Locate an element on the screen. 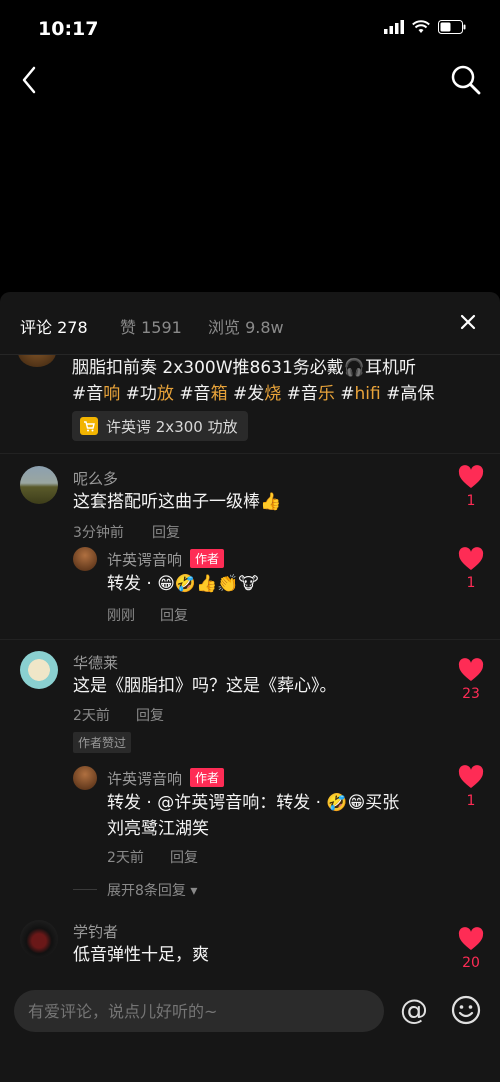 This screenshot has width=500, height=1082. tag: #功放 is located at coordinates (150, 394).